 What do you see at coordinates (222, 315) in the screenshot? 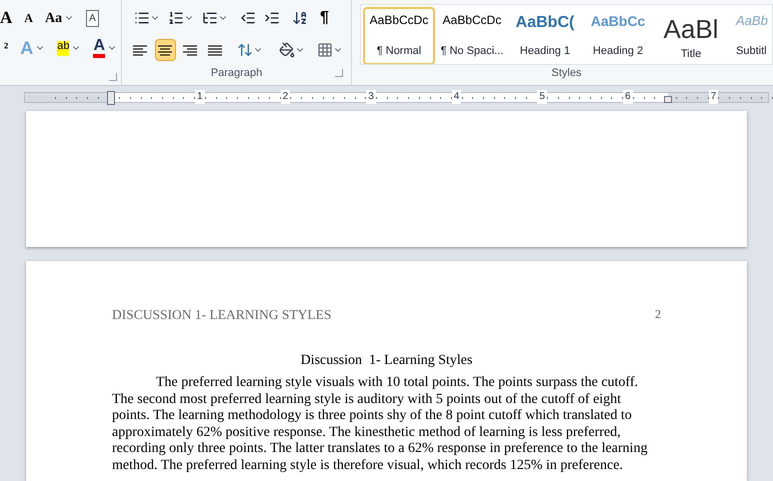
I see `running-header: DISCUSSION 1- LEARNING STYLES` at bounding box center [222, 315].